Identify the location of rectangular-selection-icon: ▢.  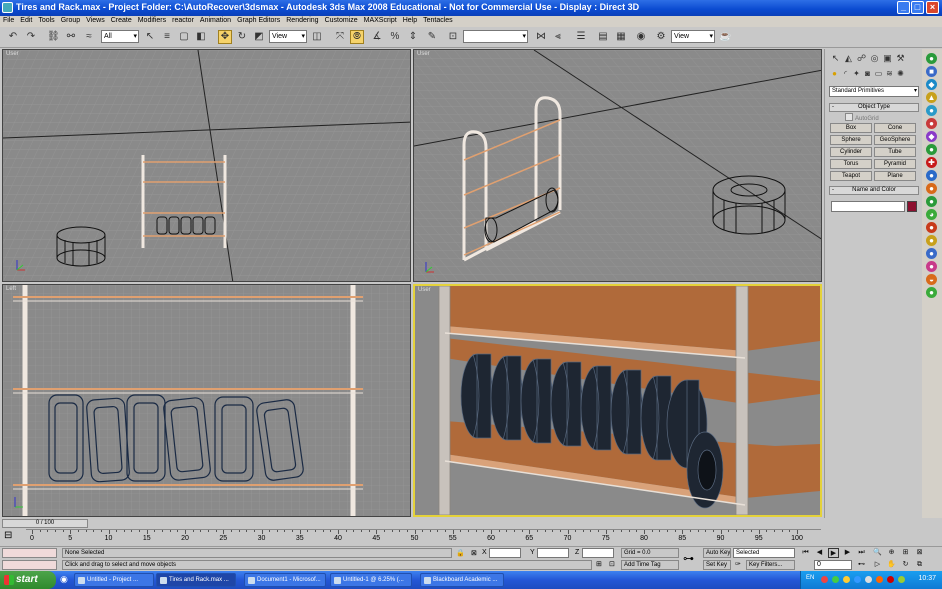
(184, 37).